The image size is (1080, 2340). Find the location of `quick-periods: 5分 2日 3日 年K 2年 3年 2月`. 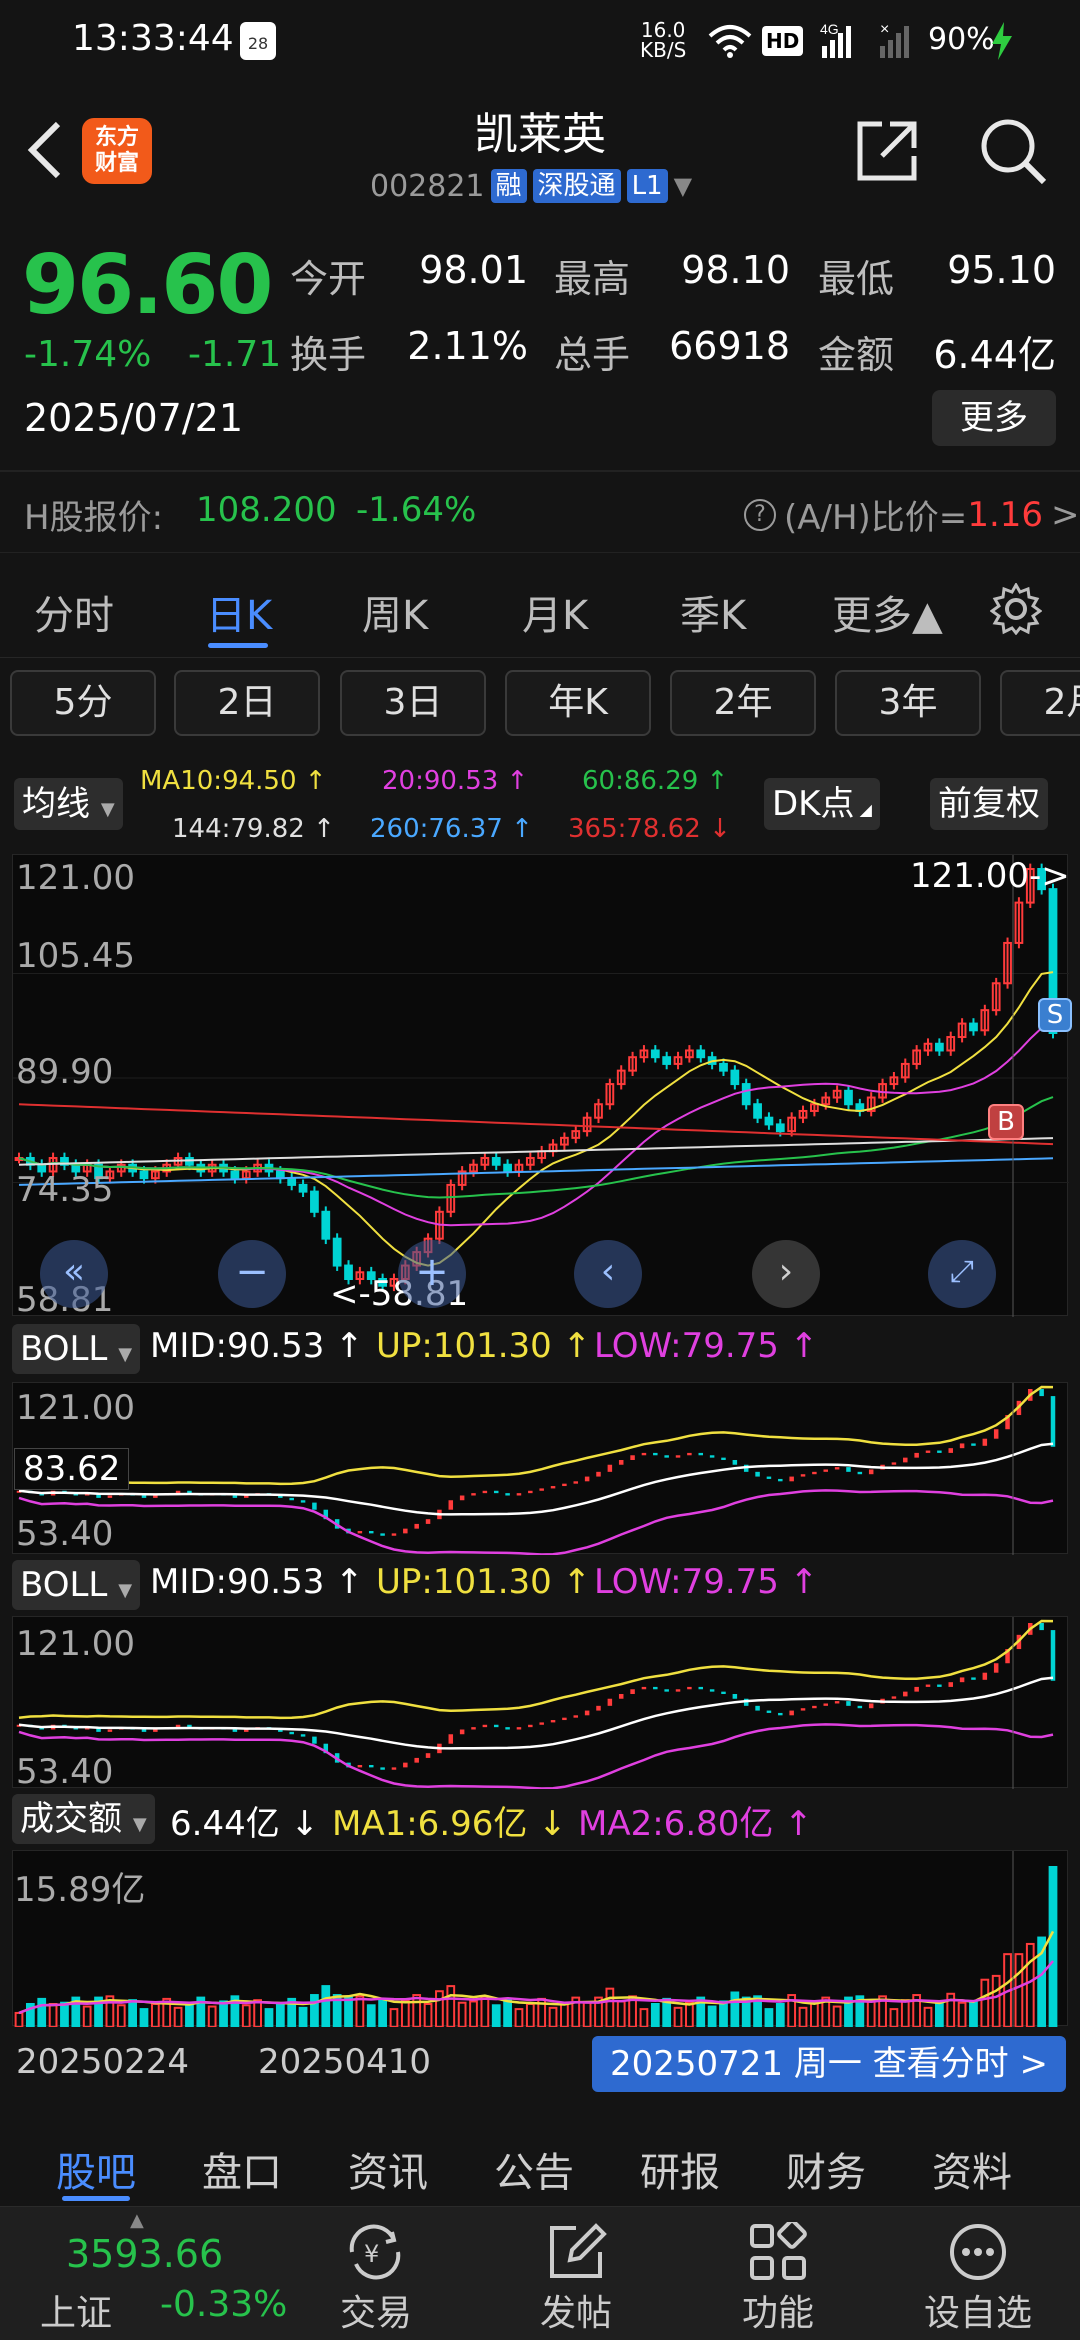

quick-periods: 5分 2日 3日 年K 2年 3年 2月 is located at coordinates (540, 708).